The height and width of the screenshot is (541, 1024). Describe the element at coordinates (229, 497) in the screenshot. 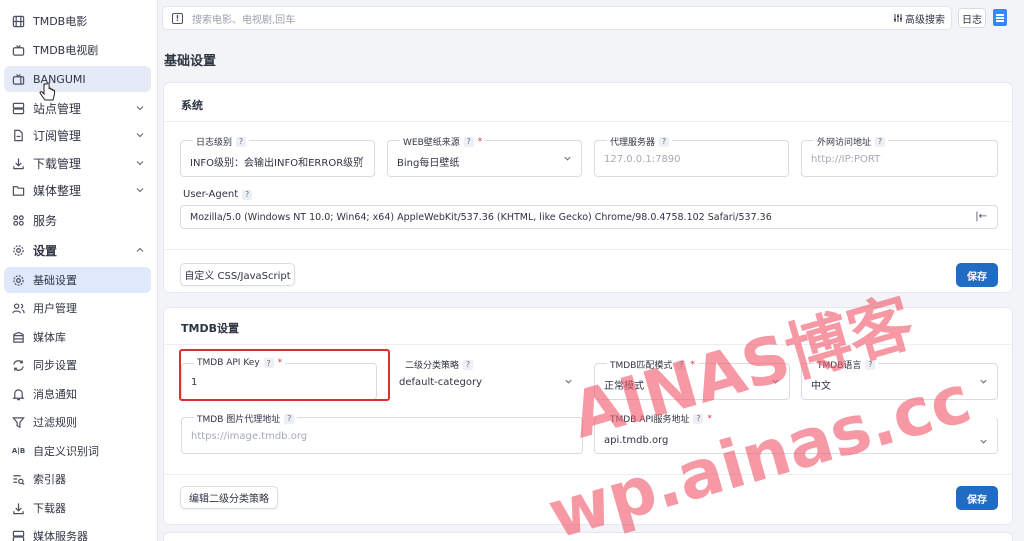

I see `edit-category-button: 编辑二级分类策略` at that location.